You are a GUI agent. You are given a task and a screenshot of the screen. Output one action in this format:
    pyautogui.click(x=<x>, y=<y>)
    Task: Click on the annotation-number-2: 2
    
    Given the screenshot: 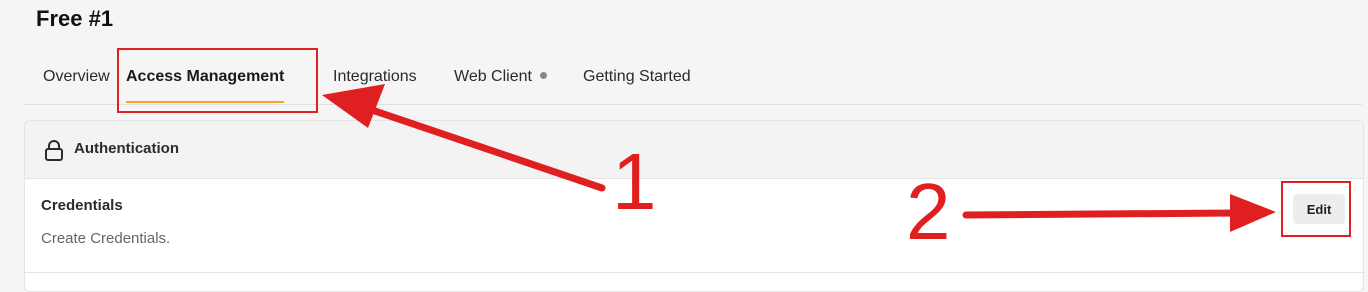 What is the action you would take?
    pyautogui.click(x=928, y=211)
    